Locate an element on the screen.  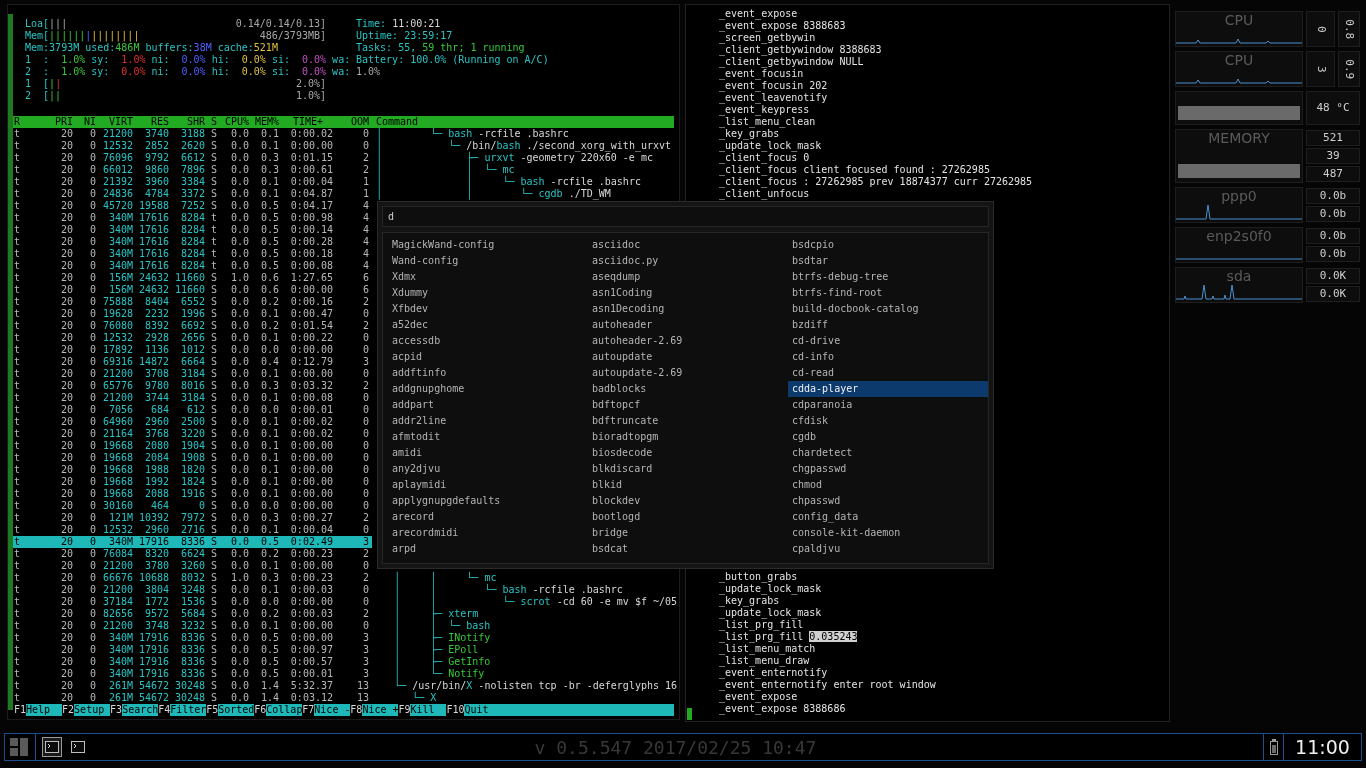
column-label: TIME+ is located at coordinates (306, 122).